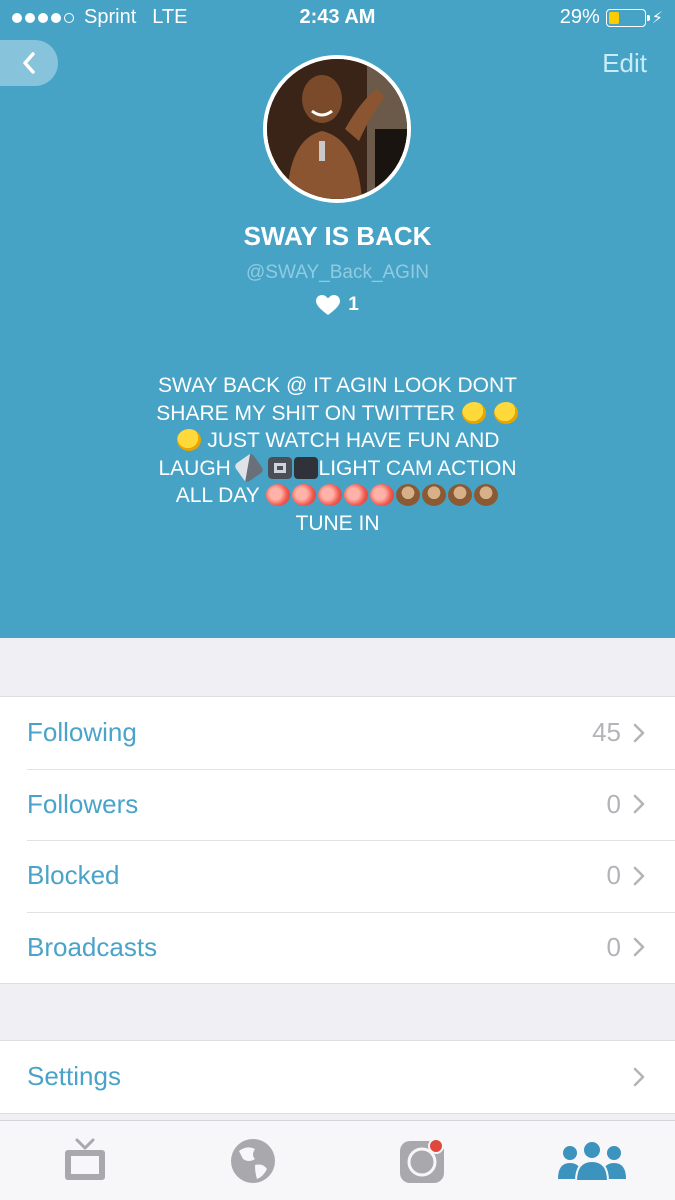  What do you see at coordinates (305, 413) in the screenshot?
I see `bio-line: SHARE MY SHIT ON TWITTER` at bounding box center [305, 413].